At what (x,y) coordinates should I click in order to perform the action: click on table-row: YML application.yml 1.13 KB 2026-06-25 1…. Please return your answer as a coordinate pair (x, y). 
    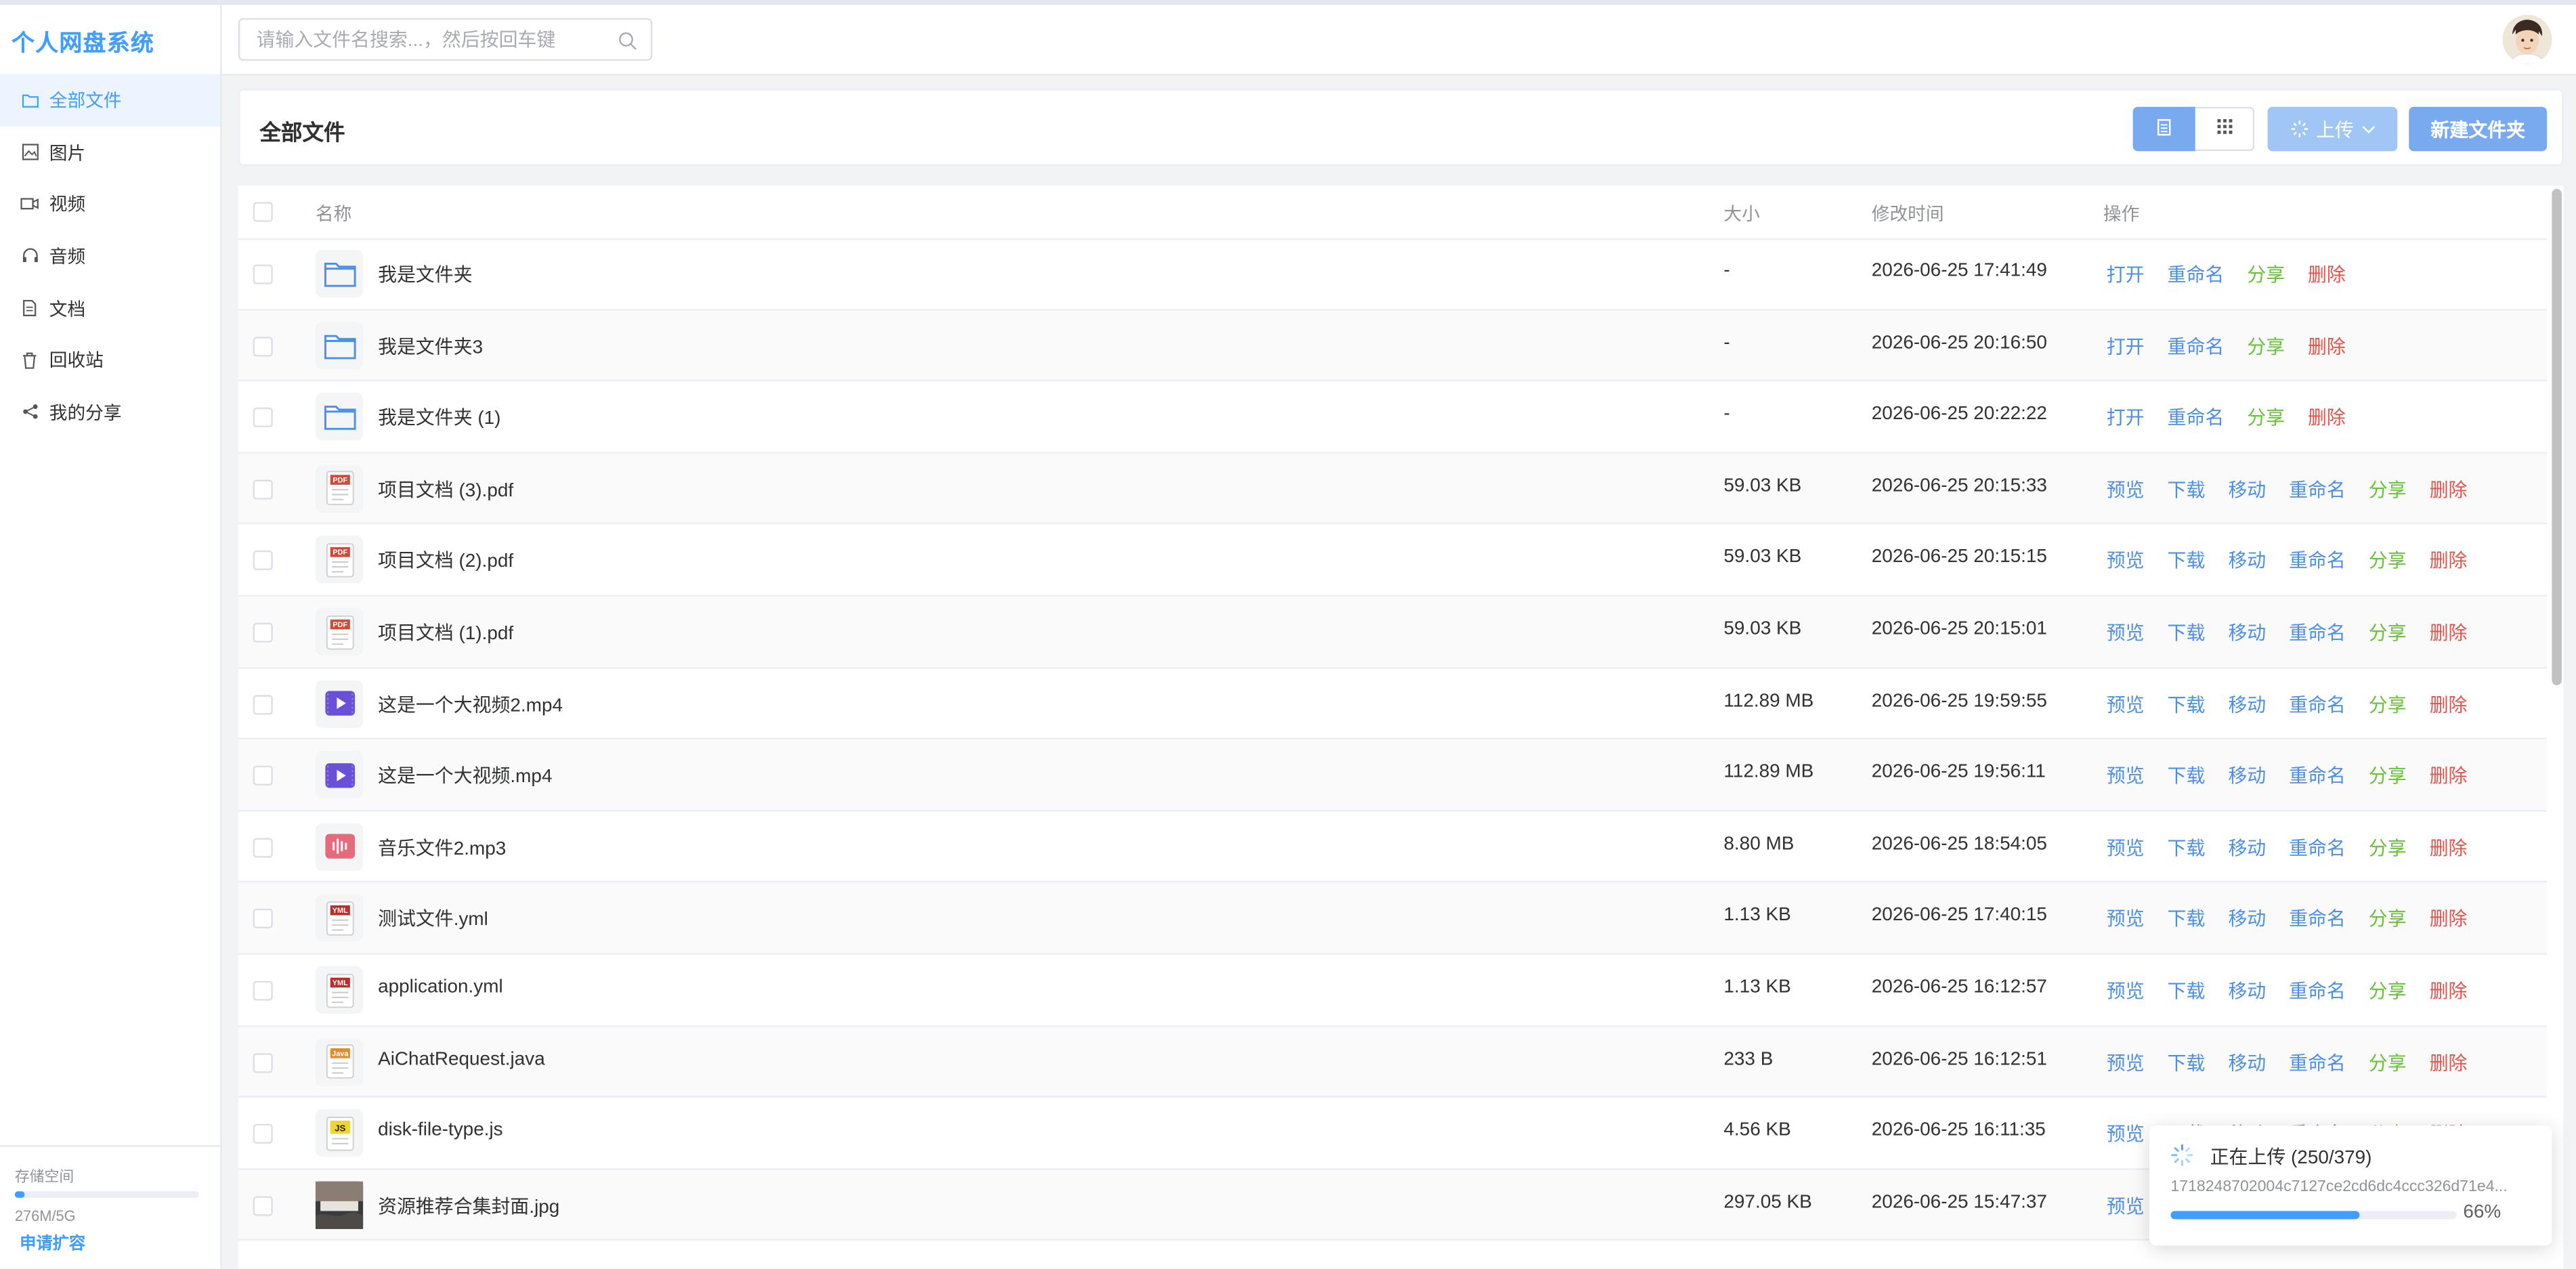
    Looking at the image, I should click on (1393, 991).